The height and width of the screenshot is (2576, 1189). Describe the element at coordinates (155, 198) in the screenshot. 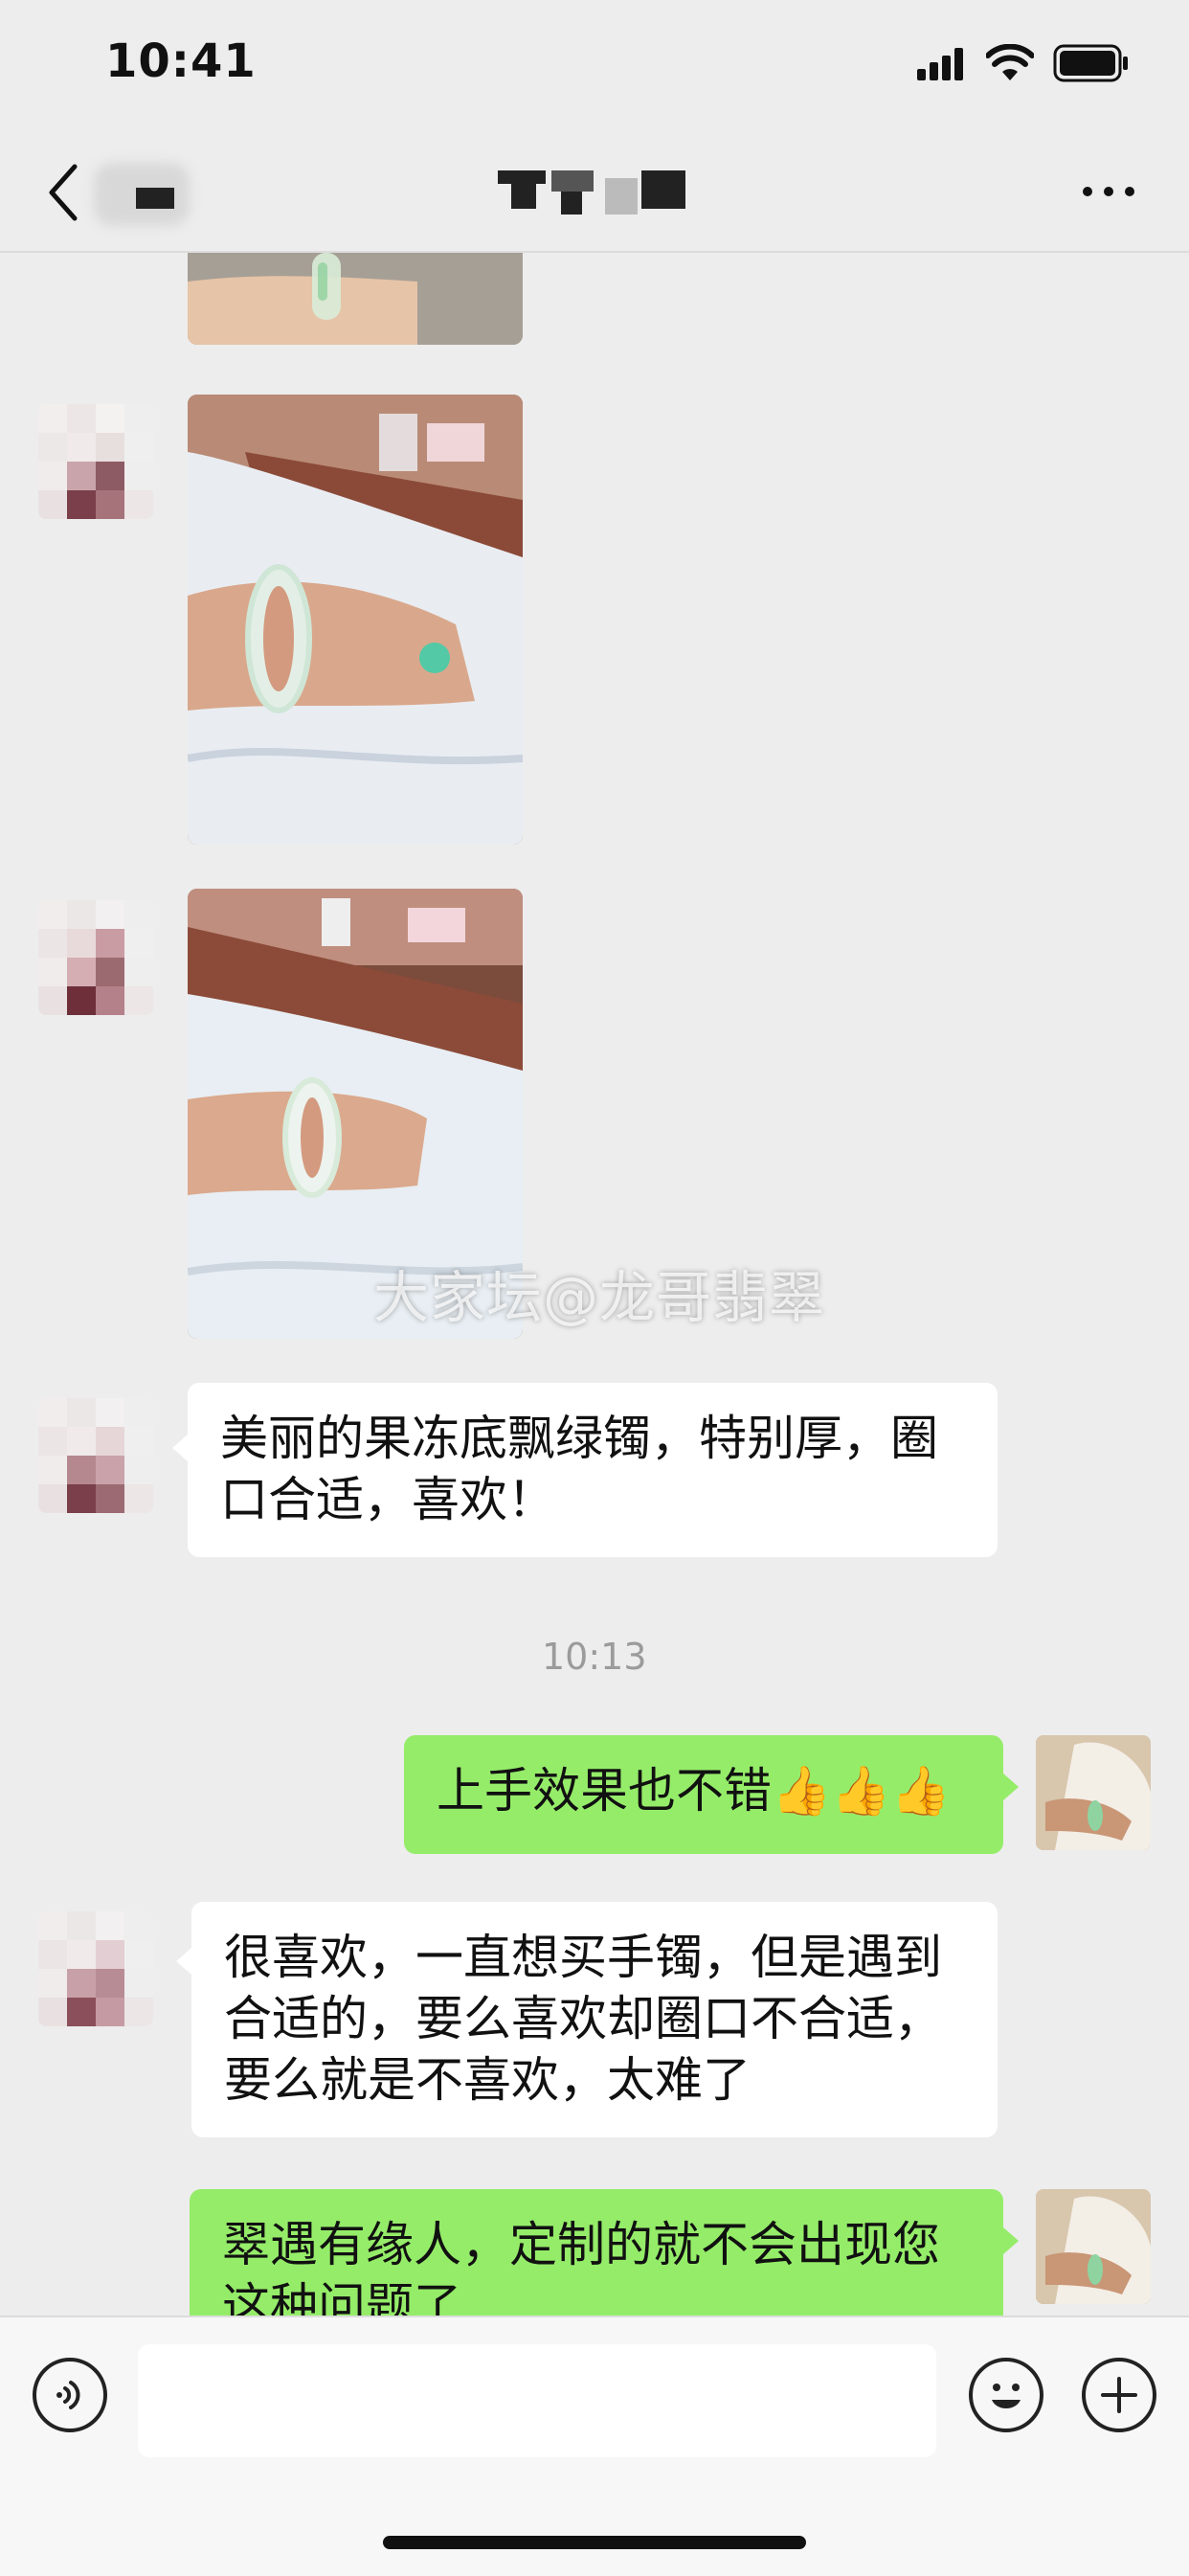

I see `back-label-redacted-block` at that location.